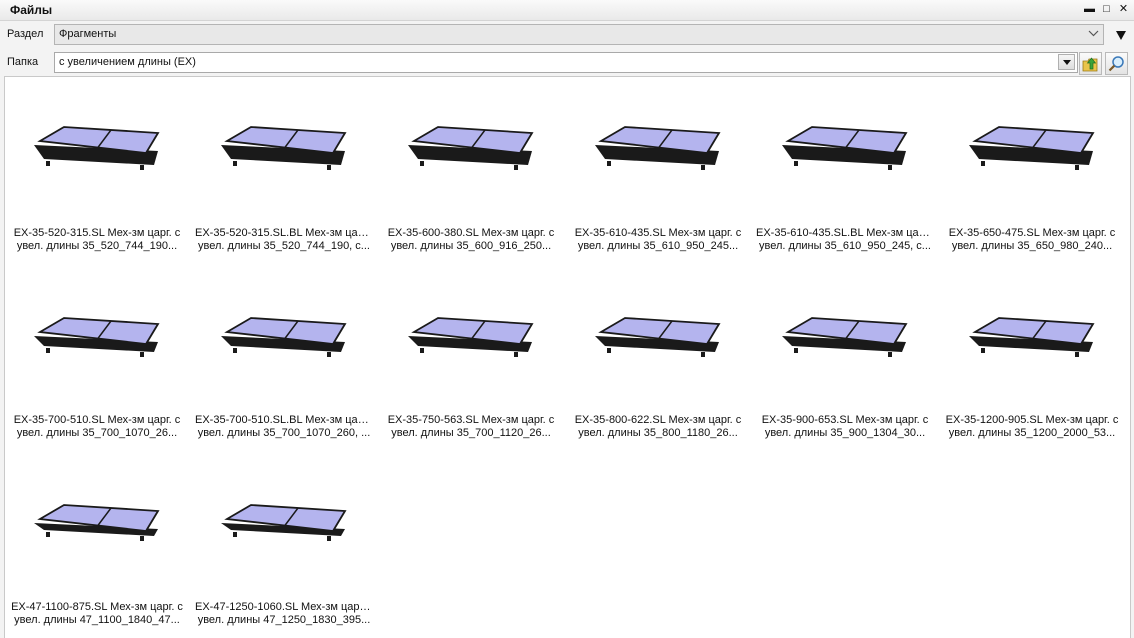 The image size is (1134, 638). What do you see at coordinates (579, 34) in the screenshot?
I see `section-select: Фрагменты` at bounding box center [579, 34].